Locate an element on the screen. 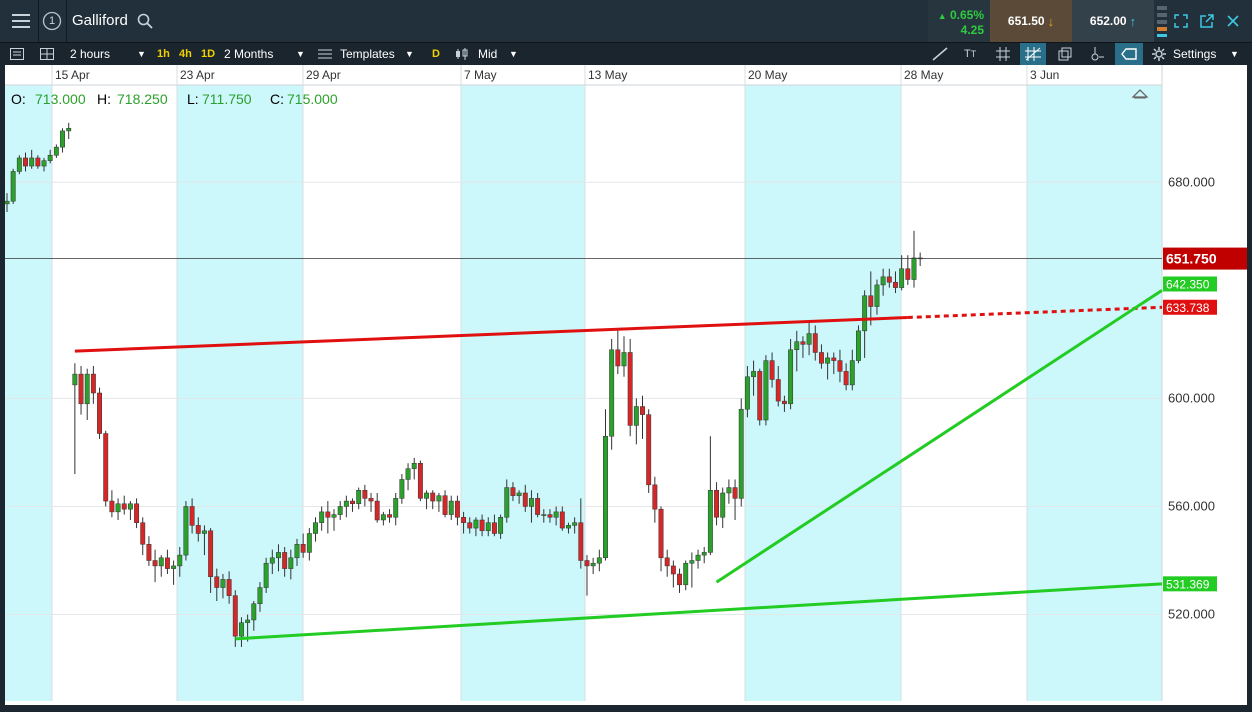 The width and height of the screenshot is (1252, 712). volume-bars-icon is located at coordinates (1162, 21).